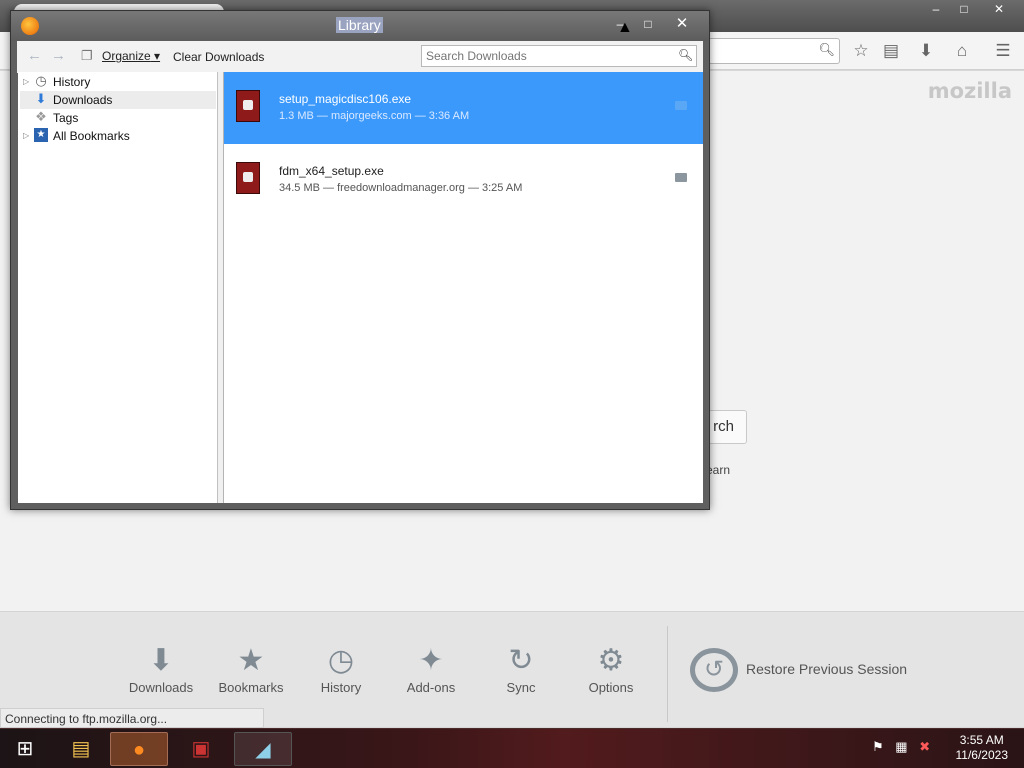  I want to click on gear-icon: ⚙, so click(611, 660).